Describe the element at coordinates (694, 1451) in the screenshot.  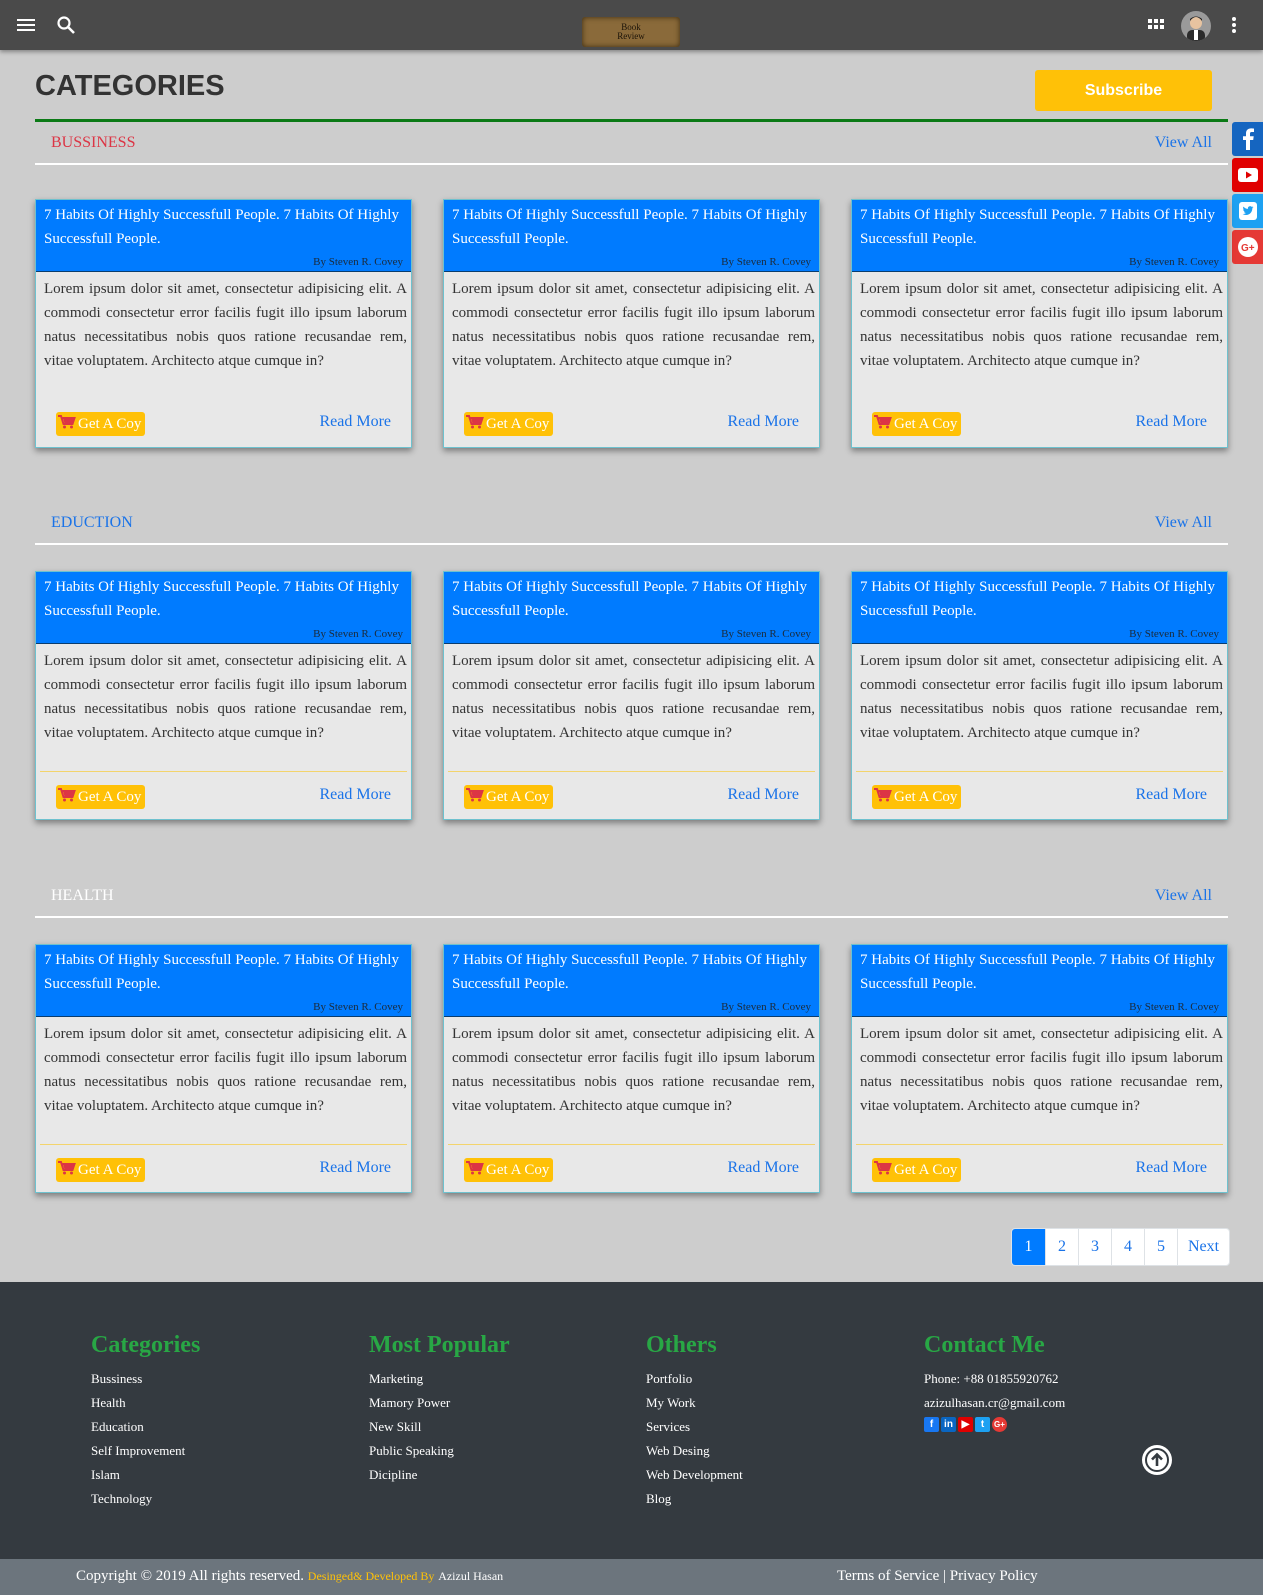
I see `footer-link: Web Desing` at that location.